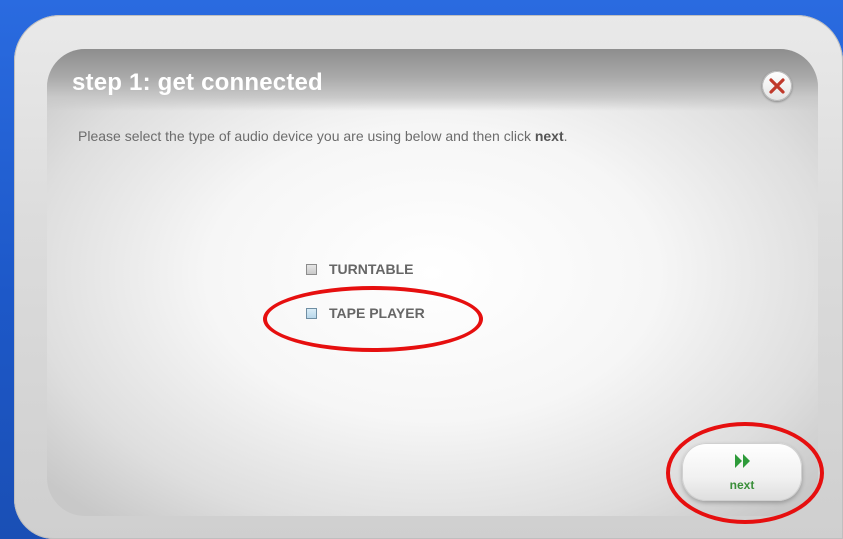  What do you see at coordinates (742, 461) in the screenshot?
I see `fast-forward-icon` at bounding box center [742, 461].